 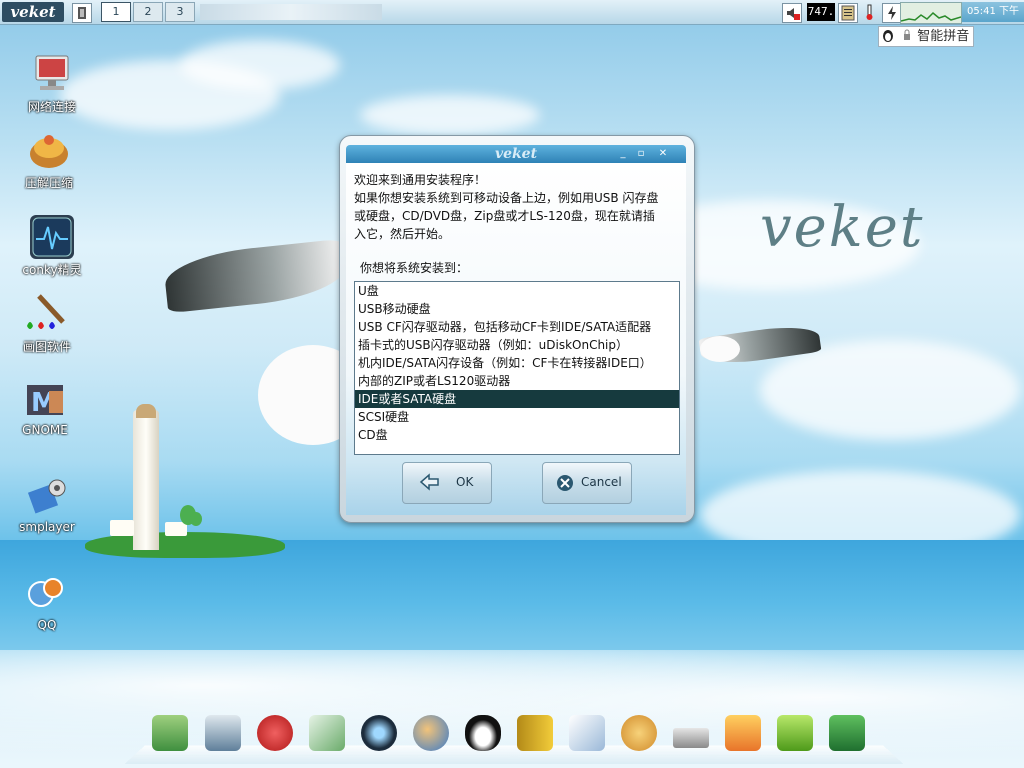 What do you see at coordinates (848, 13) in the screenshot?
I see `clipboard-icon` at bounding box center [848, 13].